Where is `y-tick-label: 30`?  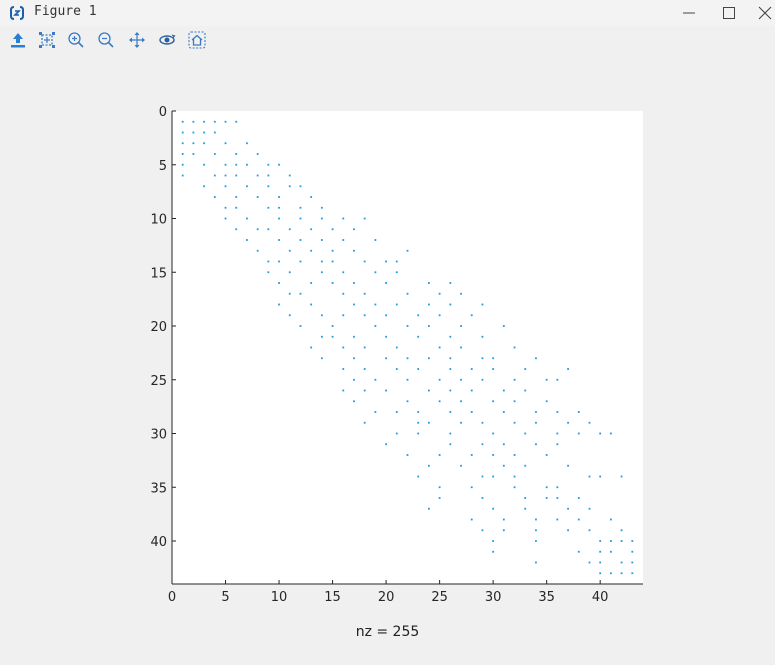 y-tick-label: 30 is located at coordinates (158, 435).